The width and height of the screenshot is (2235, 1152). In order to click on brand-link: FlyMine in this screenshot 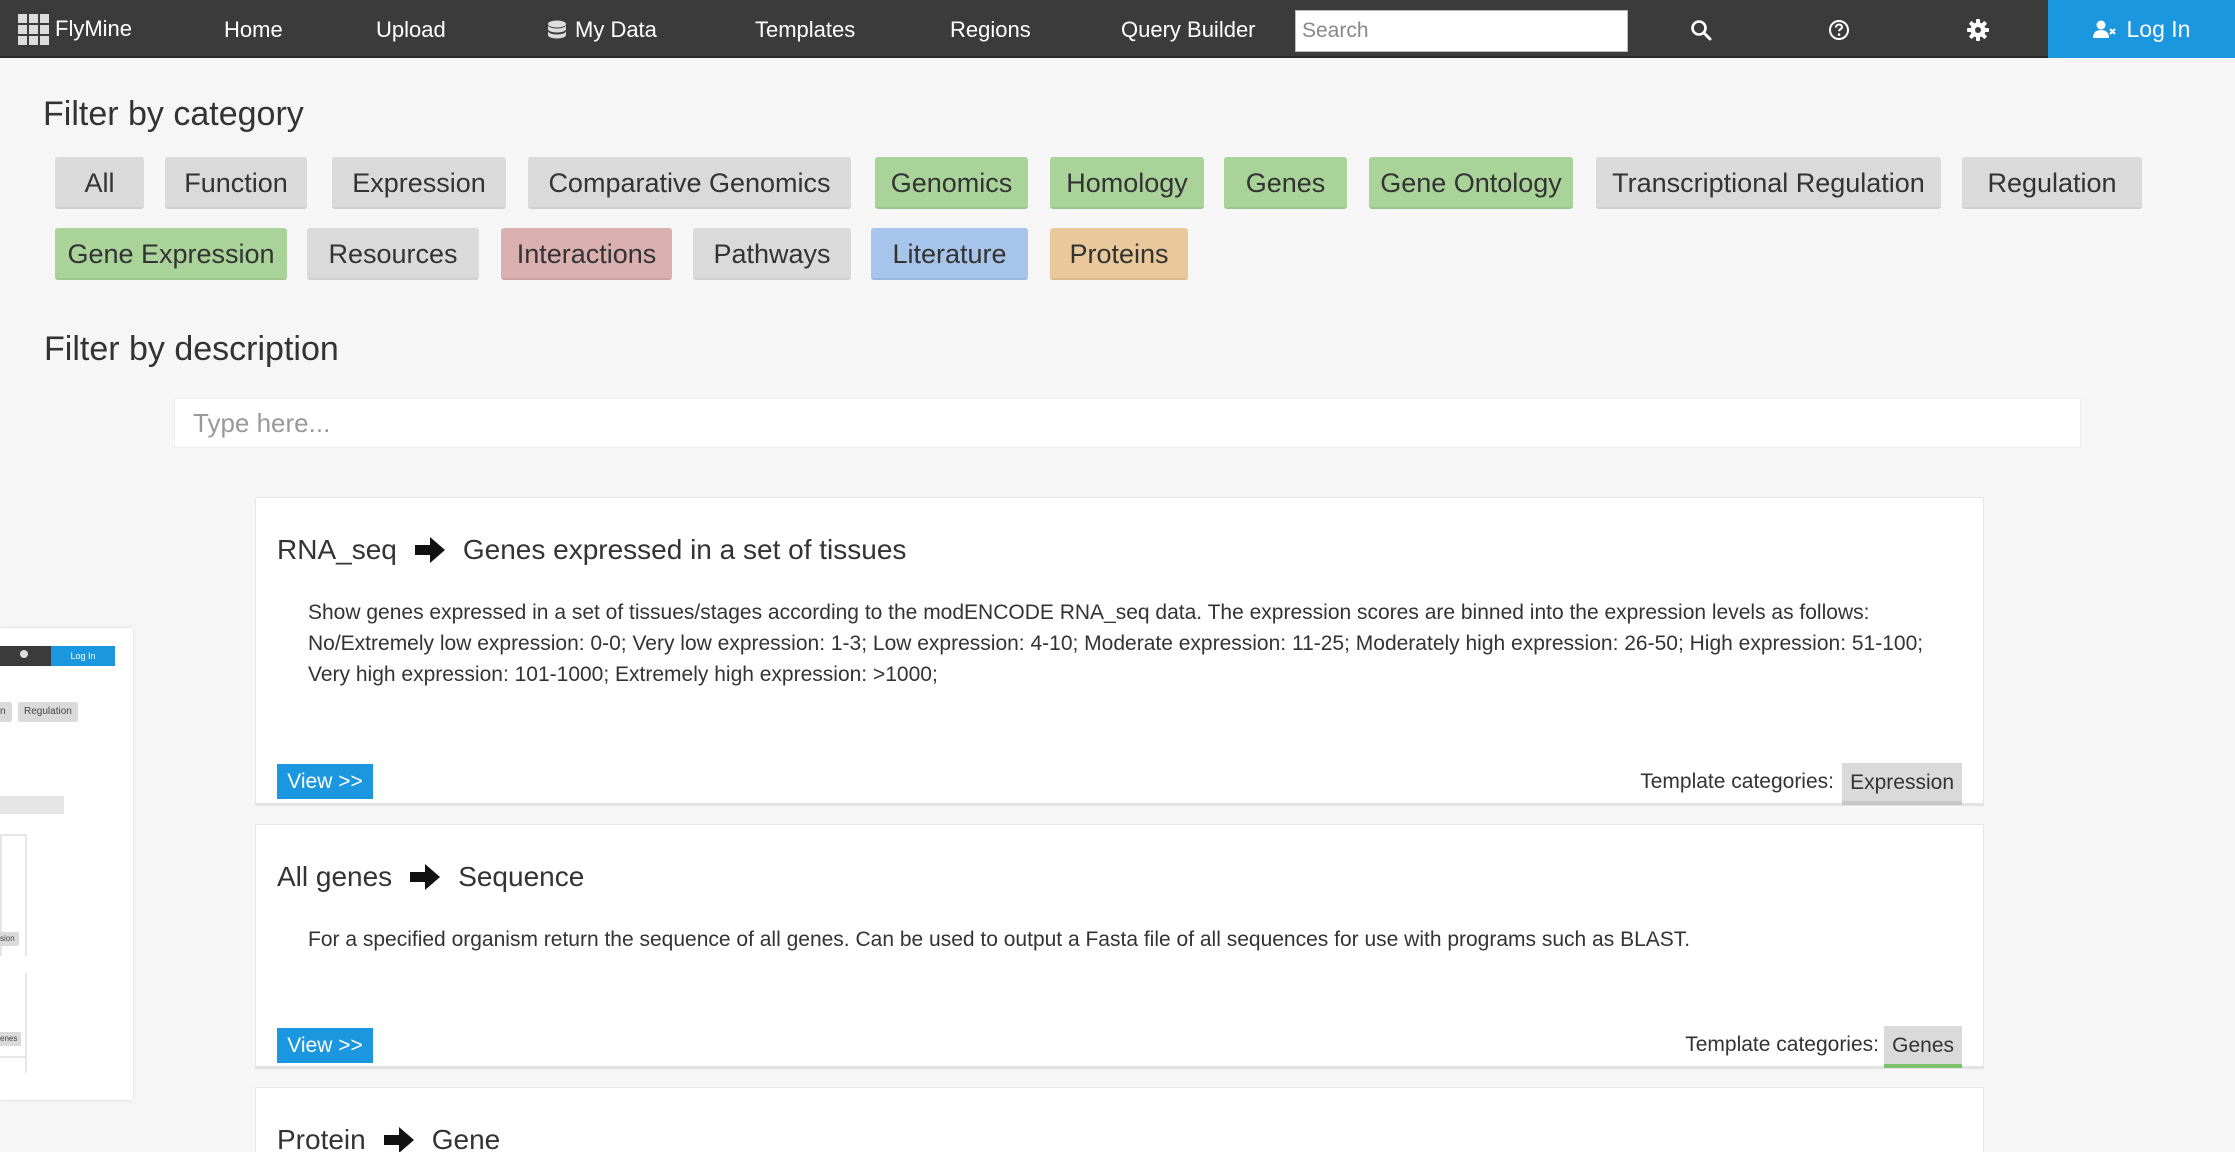, I will do `click(75, 29)`.